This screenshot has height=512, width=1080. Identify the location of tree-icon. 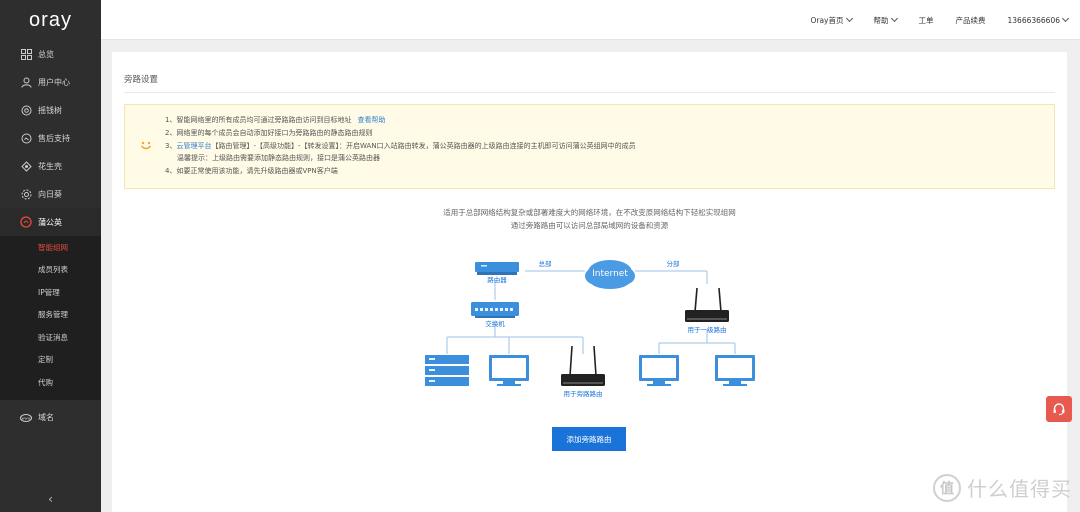
(26, 110).